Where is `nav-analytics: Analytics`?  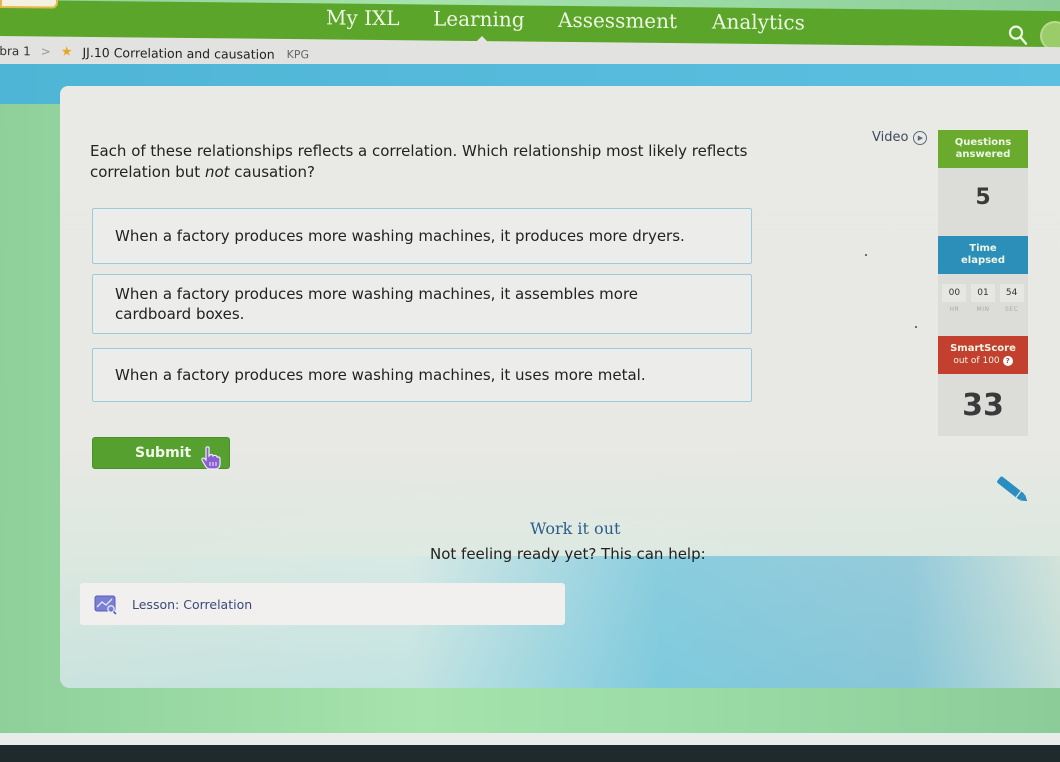
nav-analytics: Analytics is located at coordinates (758, 21).